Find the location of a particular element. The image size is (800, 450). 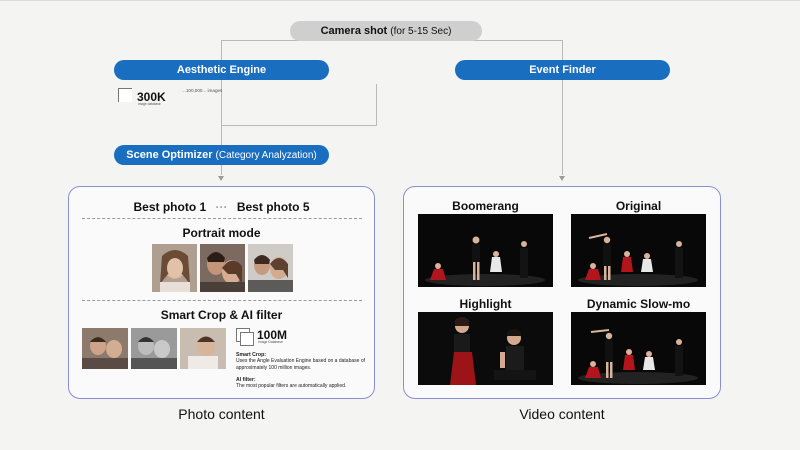

ellipsis-dots: ··· is located at coordinates (221, 207).